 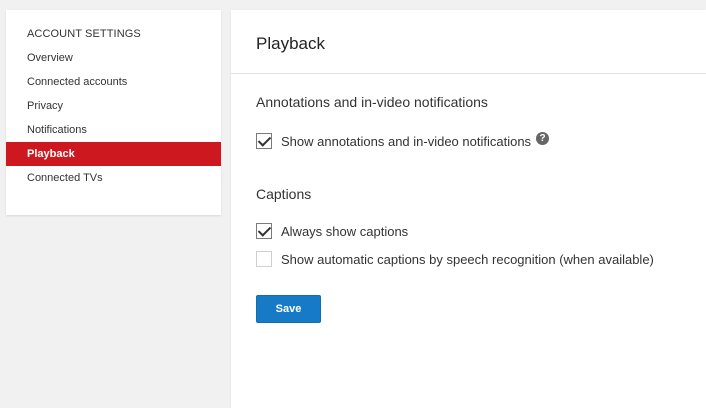 I want to click on help-icon: ?, so click(x=543, y=138).